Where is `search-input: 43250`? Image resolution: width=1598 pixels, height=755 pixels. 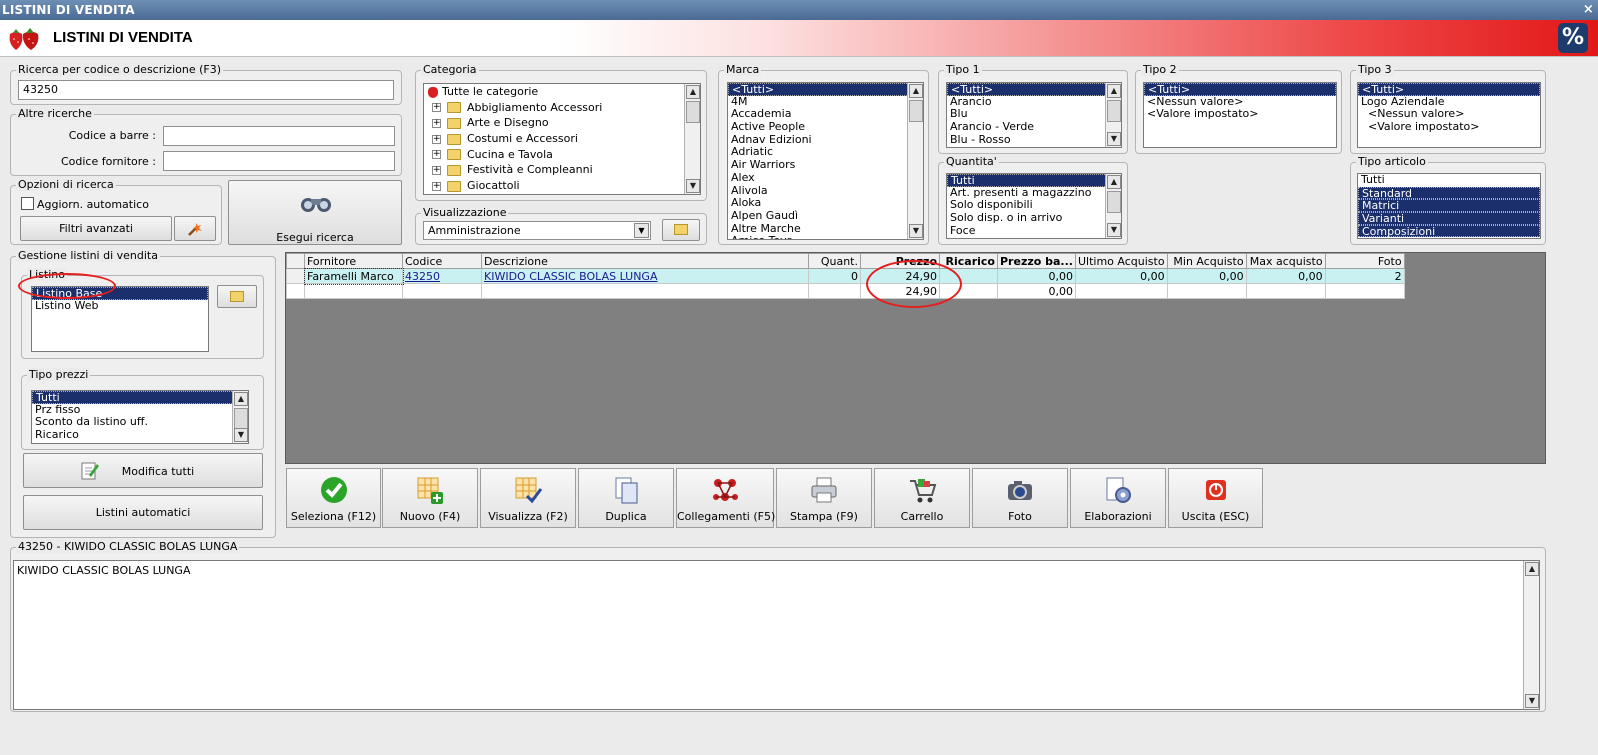
search-input: 43250 is located at coordinates (206, 90).